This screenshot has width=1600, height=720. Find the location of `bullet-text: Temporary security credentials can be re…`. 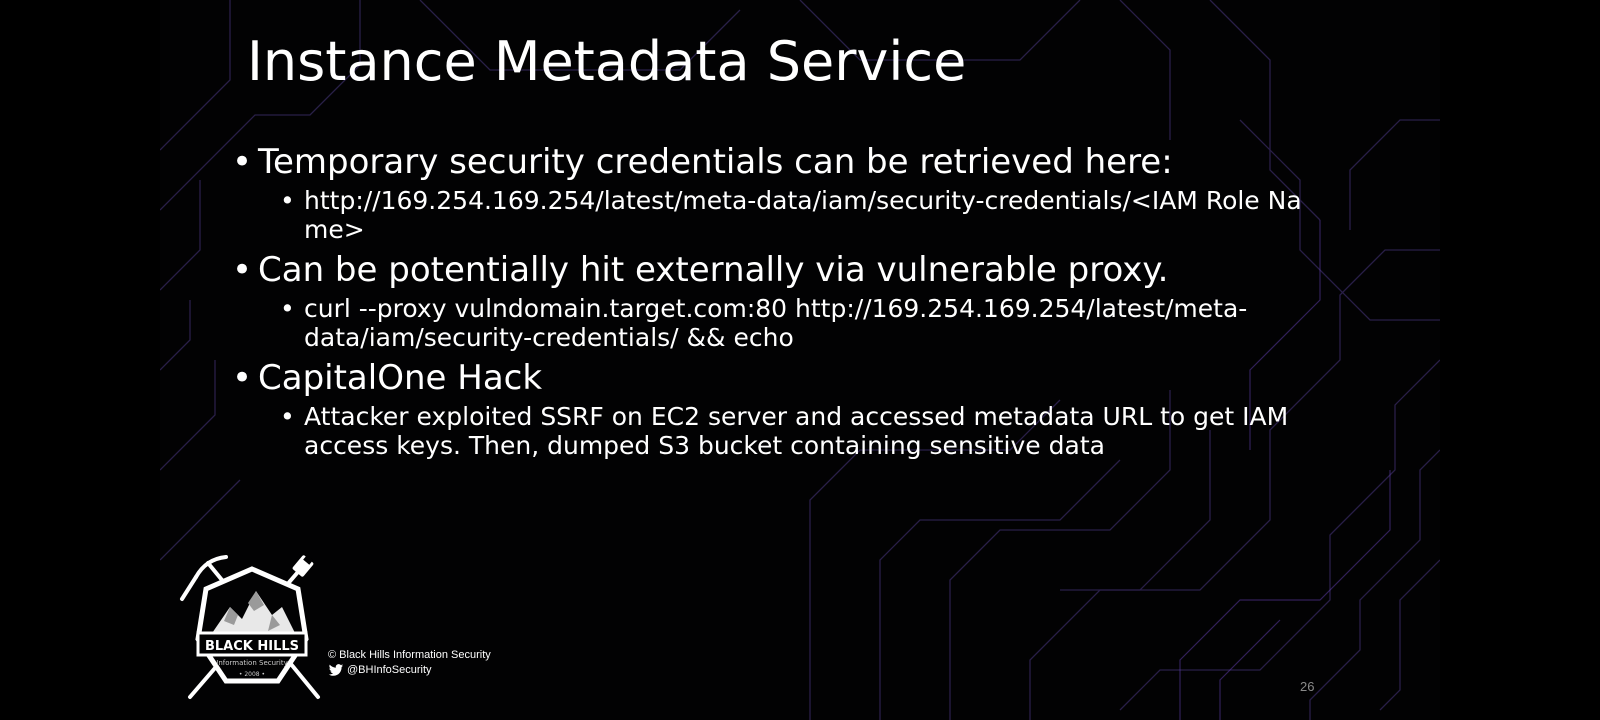

bullet-text: Temporary security credentials can be re… is located at coordinates (715, 162).